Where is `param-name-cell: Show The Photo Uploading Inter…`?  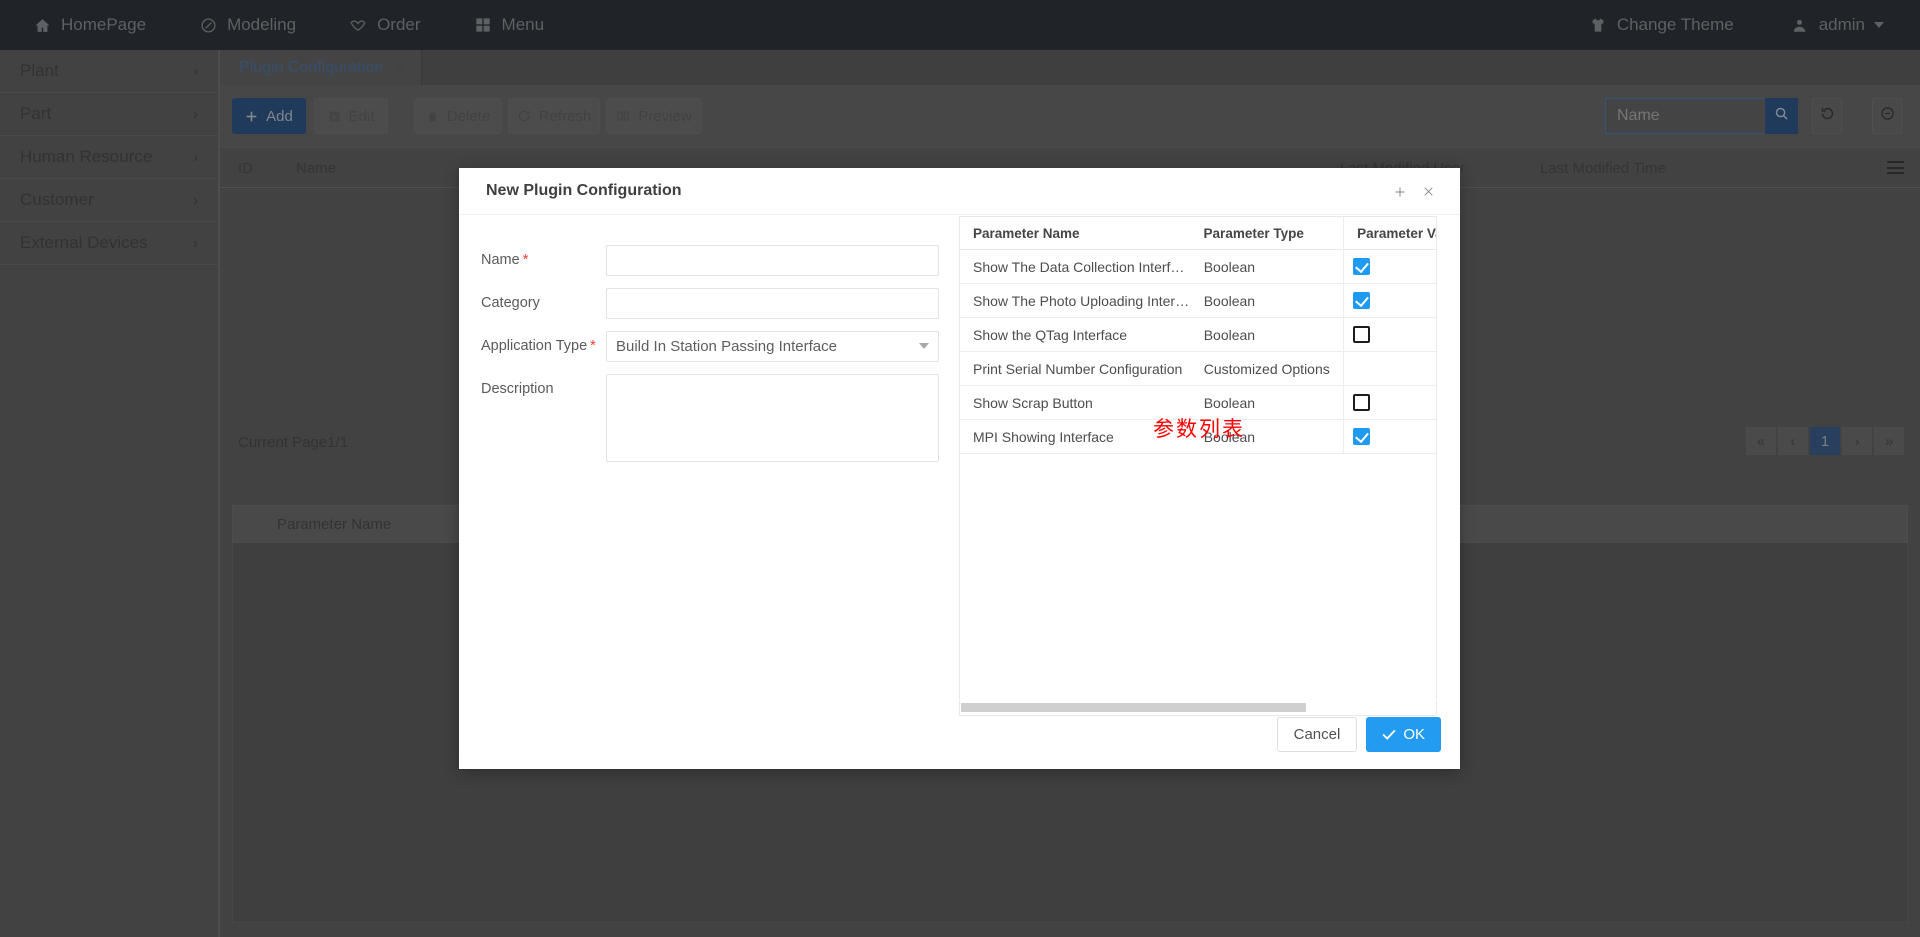 param-name-cell: Show The Photo Uploading Inter… is located at coordinates (1081, 300).